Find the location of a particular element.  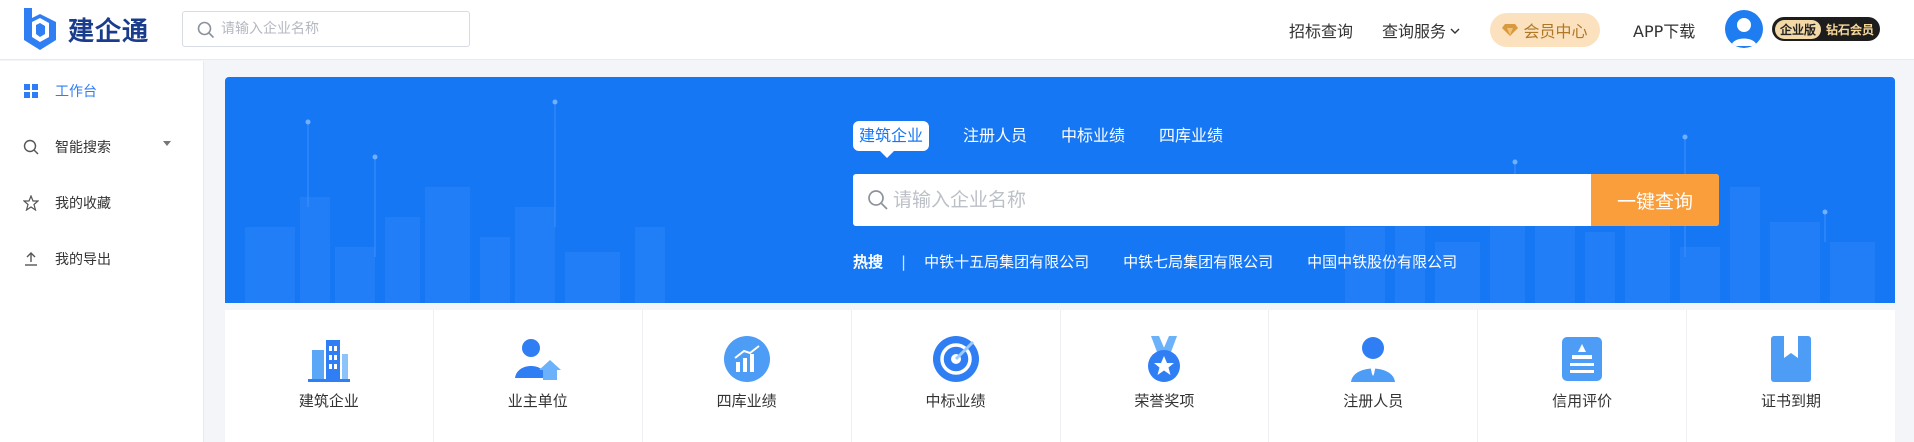

category-bid-performance: 中标业绩 is located at coordinates (956, 376).